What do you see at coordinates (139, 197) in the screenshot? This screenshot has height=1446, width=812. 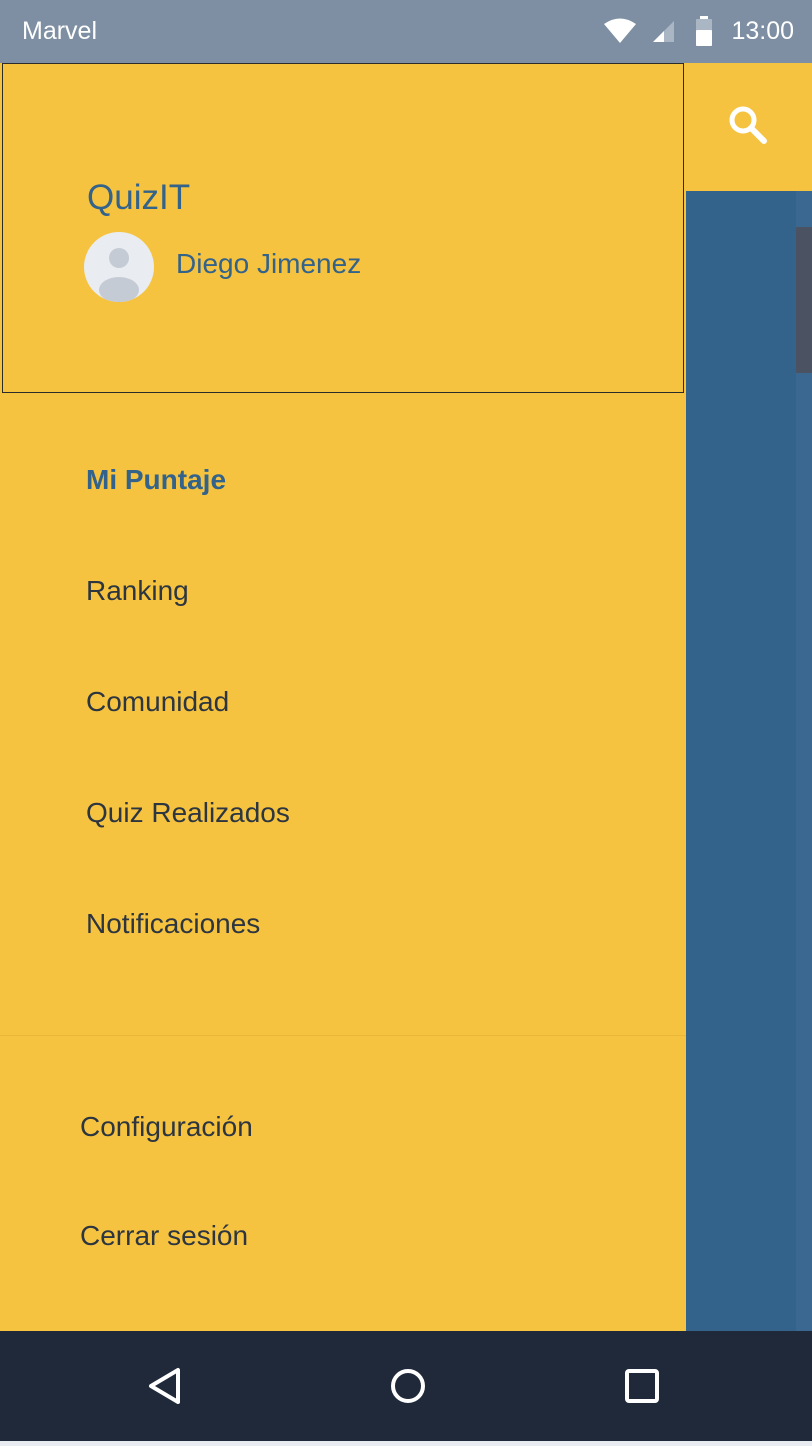 I see `app-title: QuizIT` at bounding box center [139, 197].